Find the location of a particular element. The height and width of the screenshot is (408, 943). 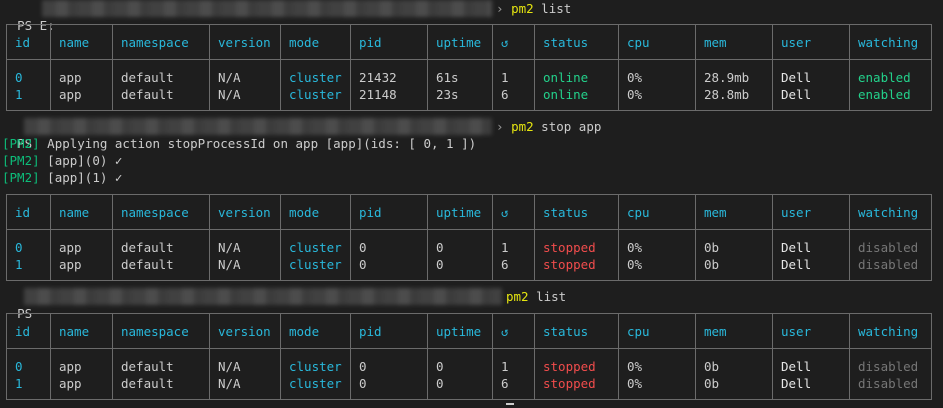

command-2: › pm2 stop app is located at coordinates (548, 126).